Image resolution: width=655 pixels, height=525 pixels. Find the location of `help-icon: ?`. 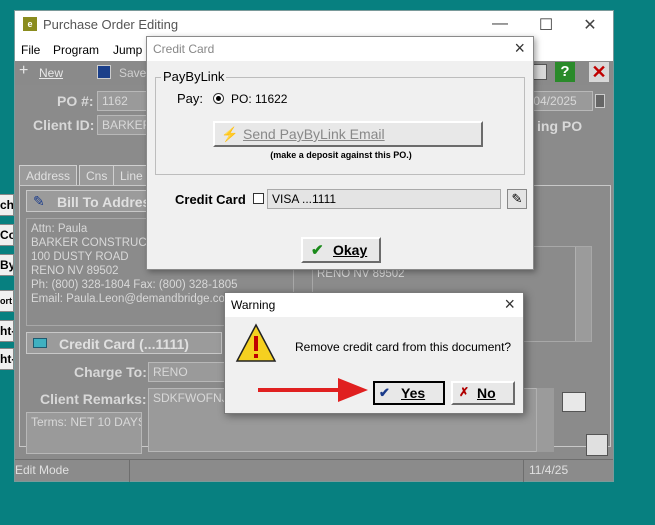

help-icon: ? is located at coordinates (565, 72).